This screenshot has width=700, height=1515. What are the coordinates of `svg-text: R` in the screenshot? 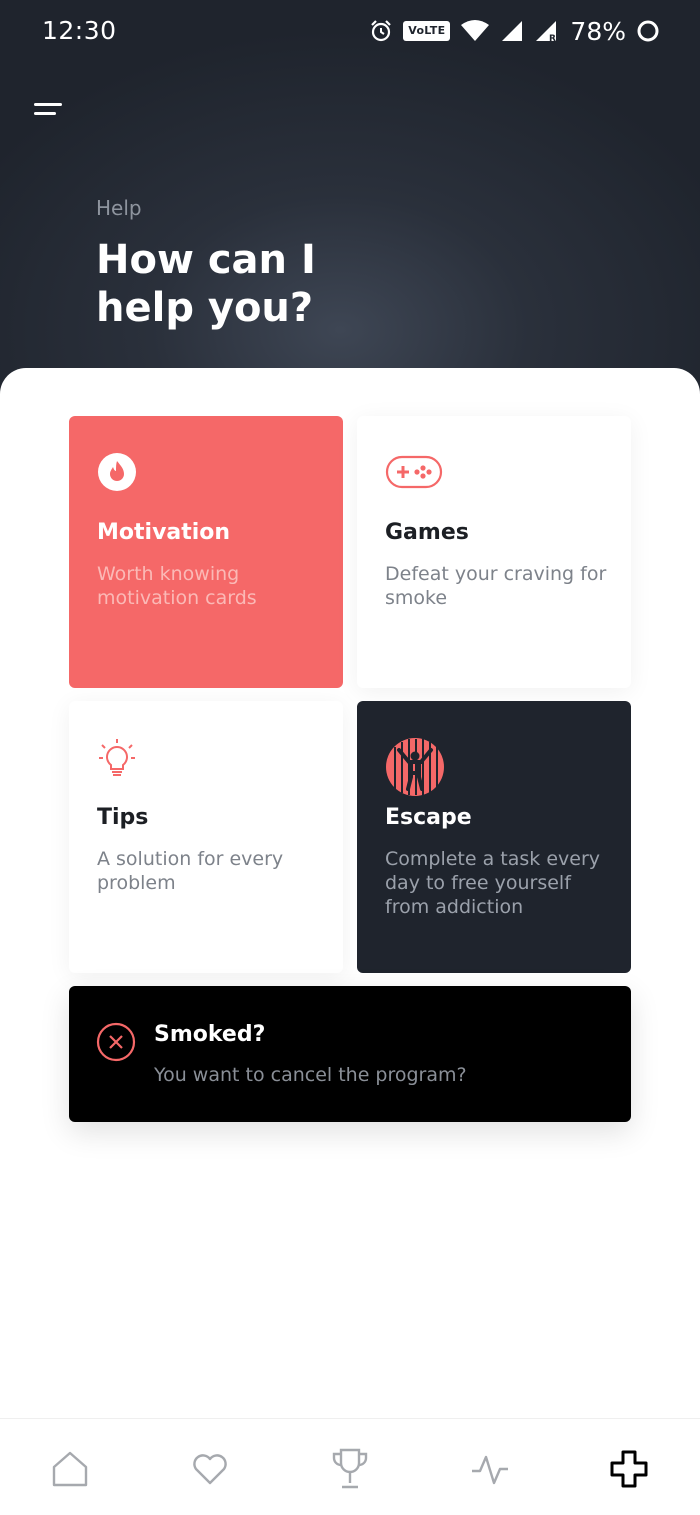 It's located at (552, 38).